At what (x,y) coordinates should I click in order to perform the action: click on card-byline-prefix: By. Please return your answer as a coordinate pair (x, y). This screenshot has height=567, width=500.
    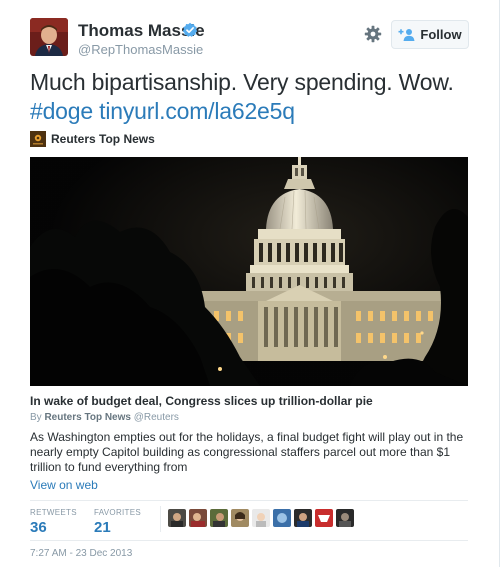
    Looking at the image, I should click on (36, 417).